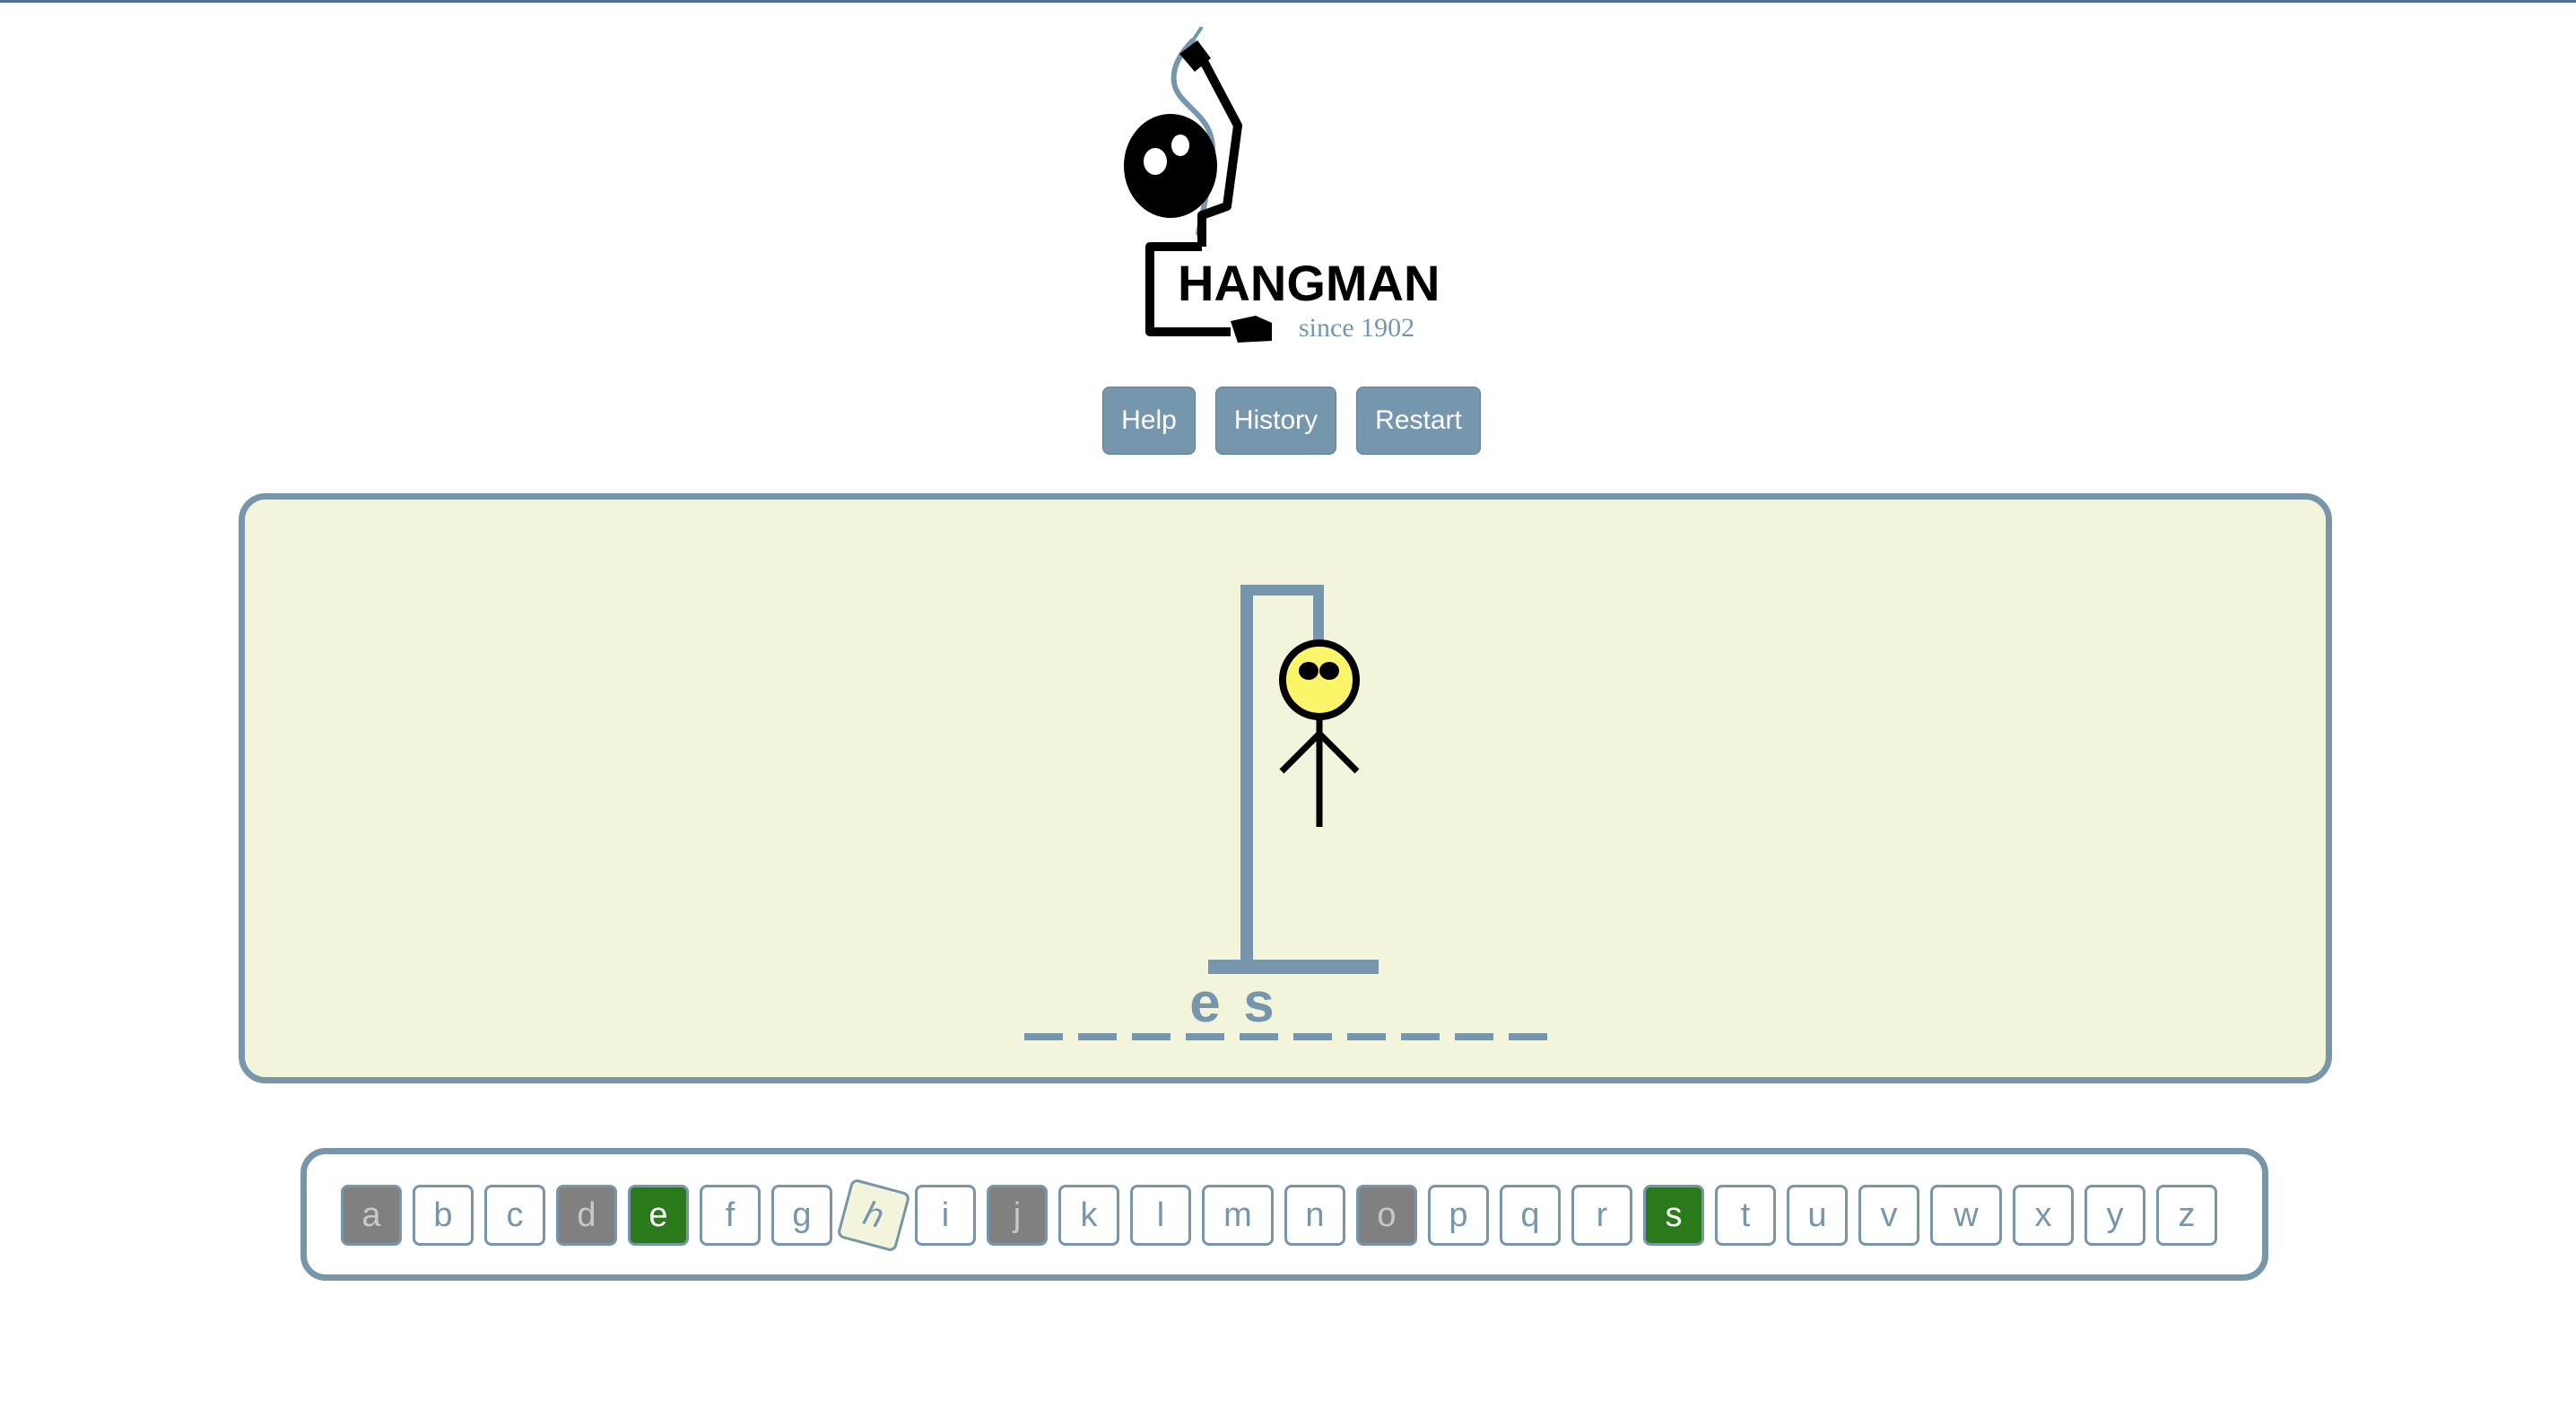  Describe the element at coordinates (1817, 1216) in the screenshot. I see `key-u: u` at that location.